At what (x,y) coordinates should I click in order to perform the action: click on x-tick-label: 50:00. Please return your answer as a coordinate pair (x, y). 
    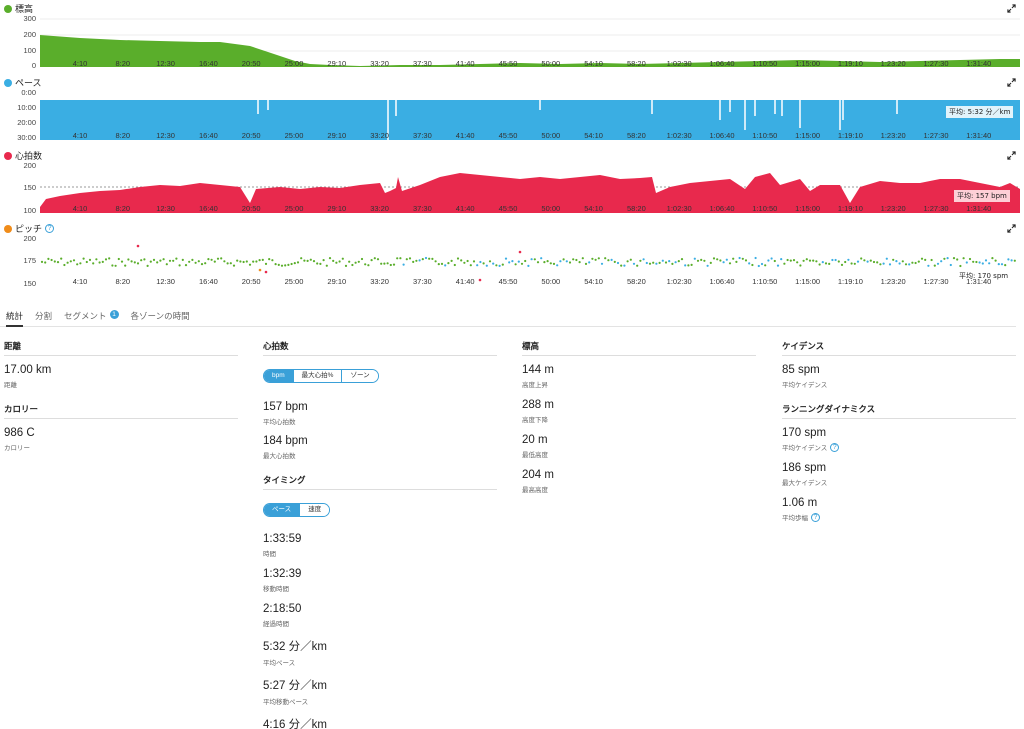
    Looking at the image, I should click on (551, 281).